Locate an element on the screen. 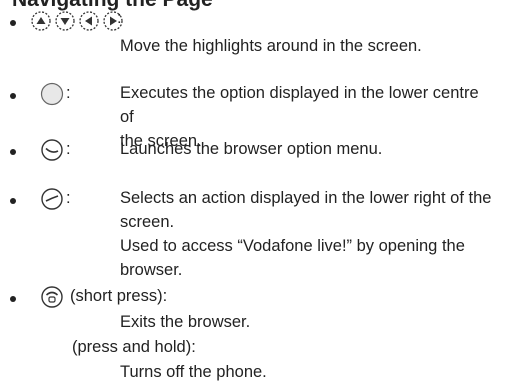  centre-key-icon is located at coordinates (52, 94).